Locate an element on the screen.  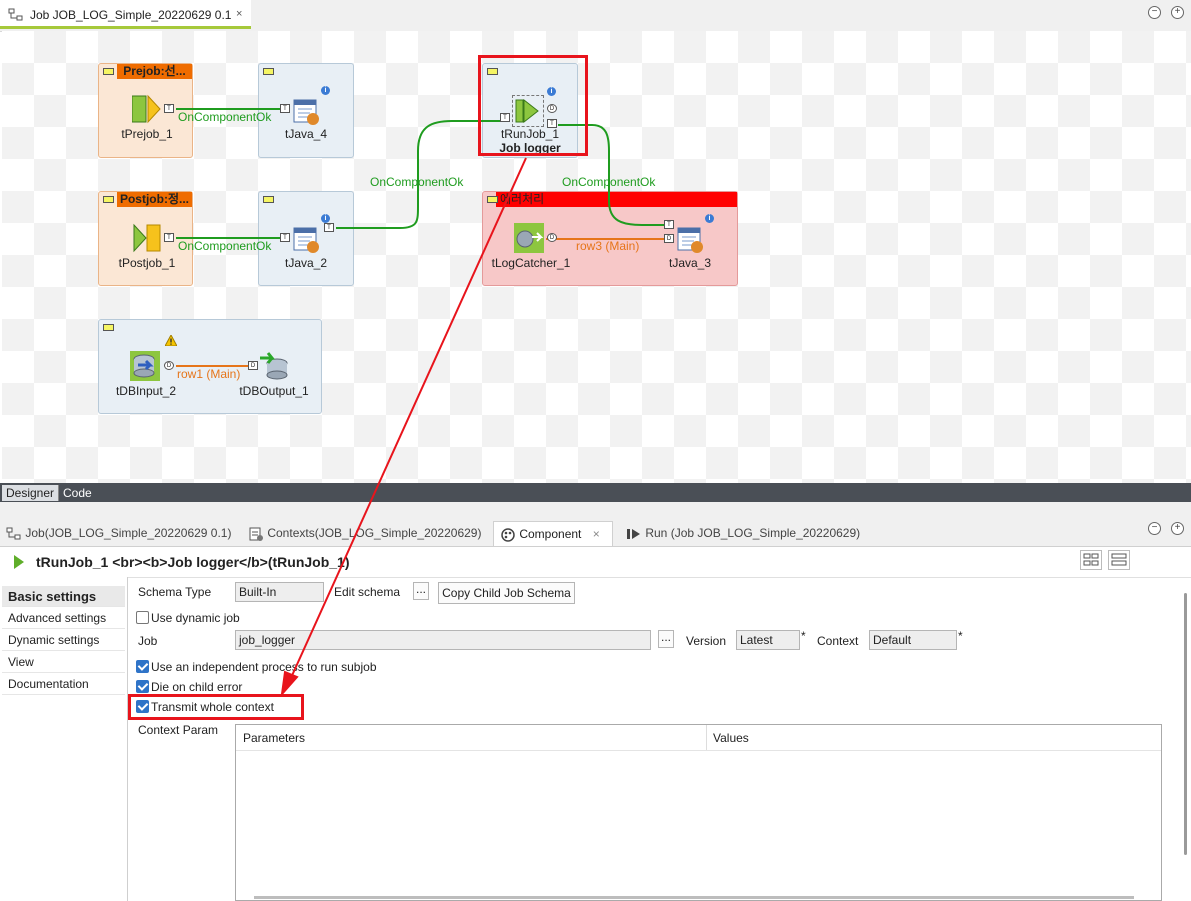
tpostjob-icon is located at coordinates (147, 238).